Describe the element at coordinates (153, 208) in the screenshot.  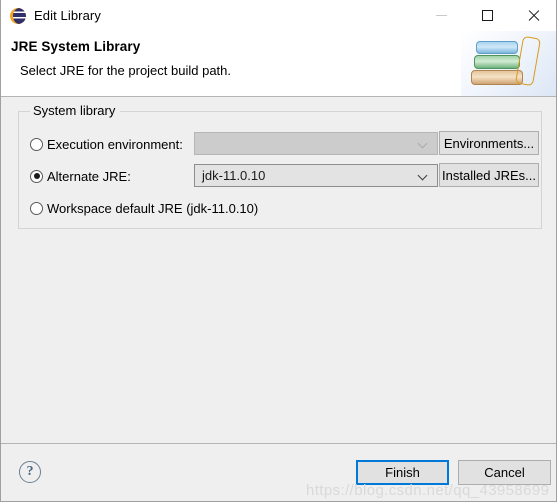
I see `label-workspace-default-jre: Workspace default JRE (jdk-11.0.10)` at that location.